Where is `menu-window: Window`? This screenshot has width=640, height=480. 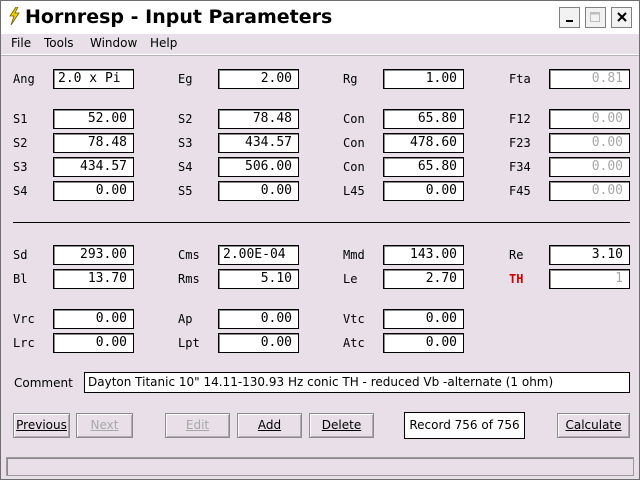
menu-window: Window is located at coordinates (113, 43).